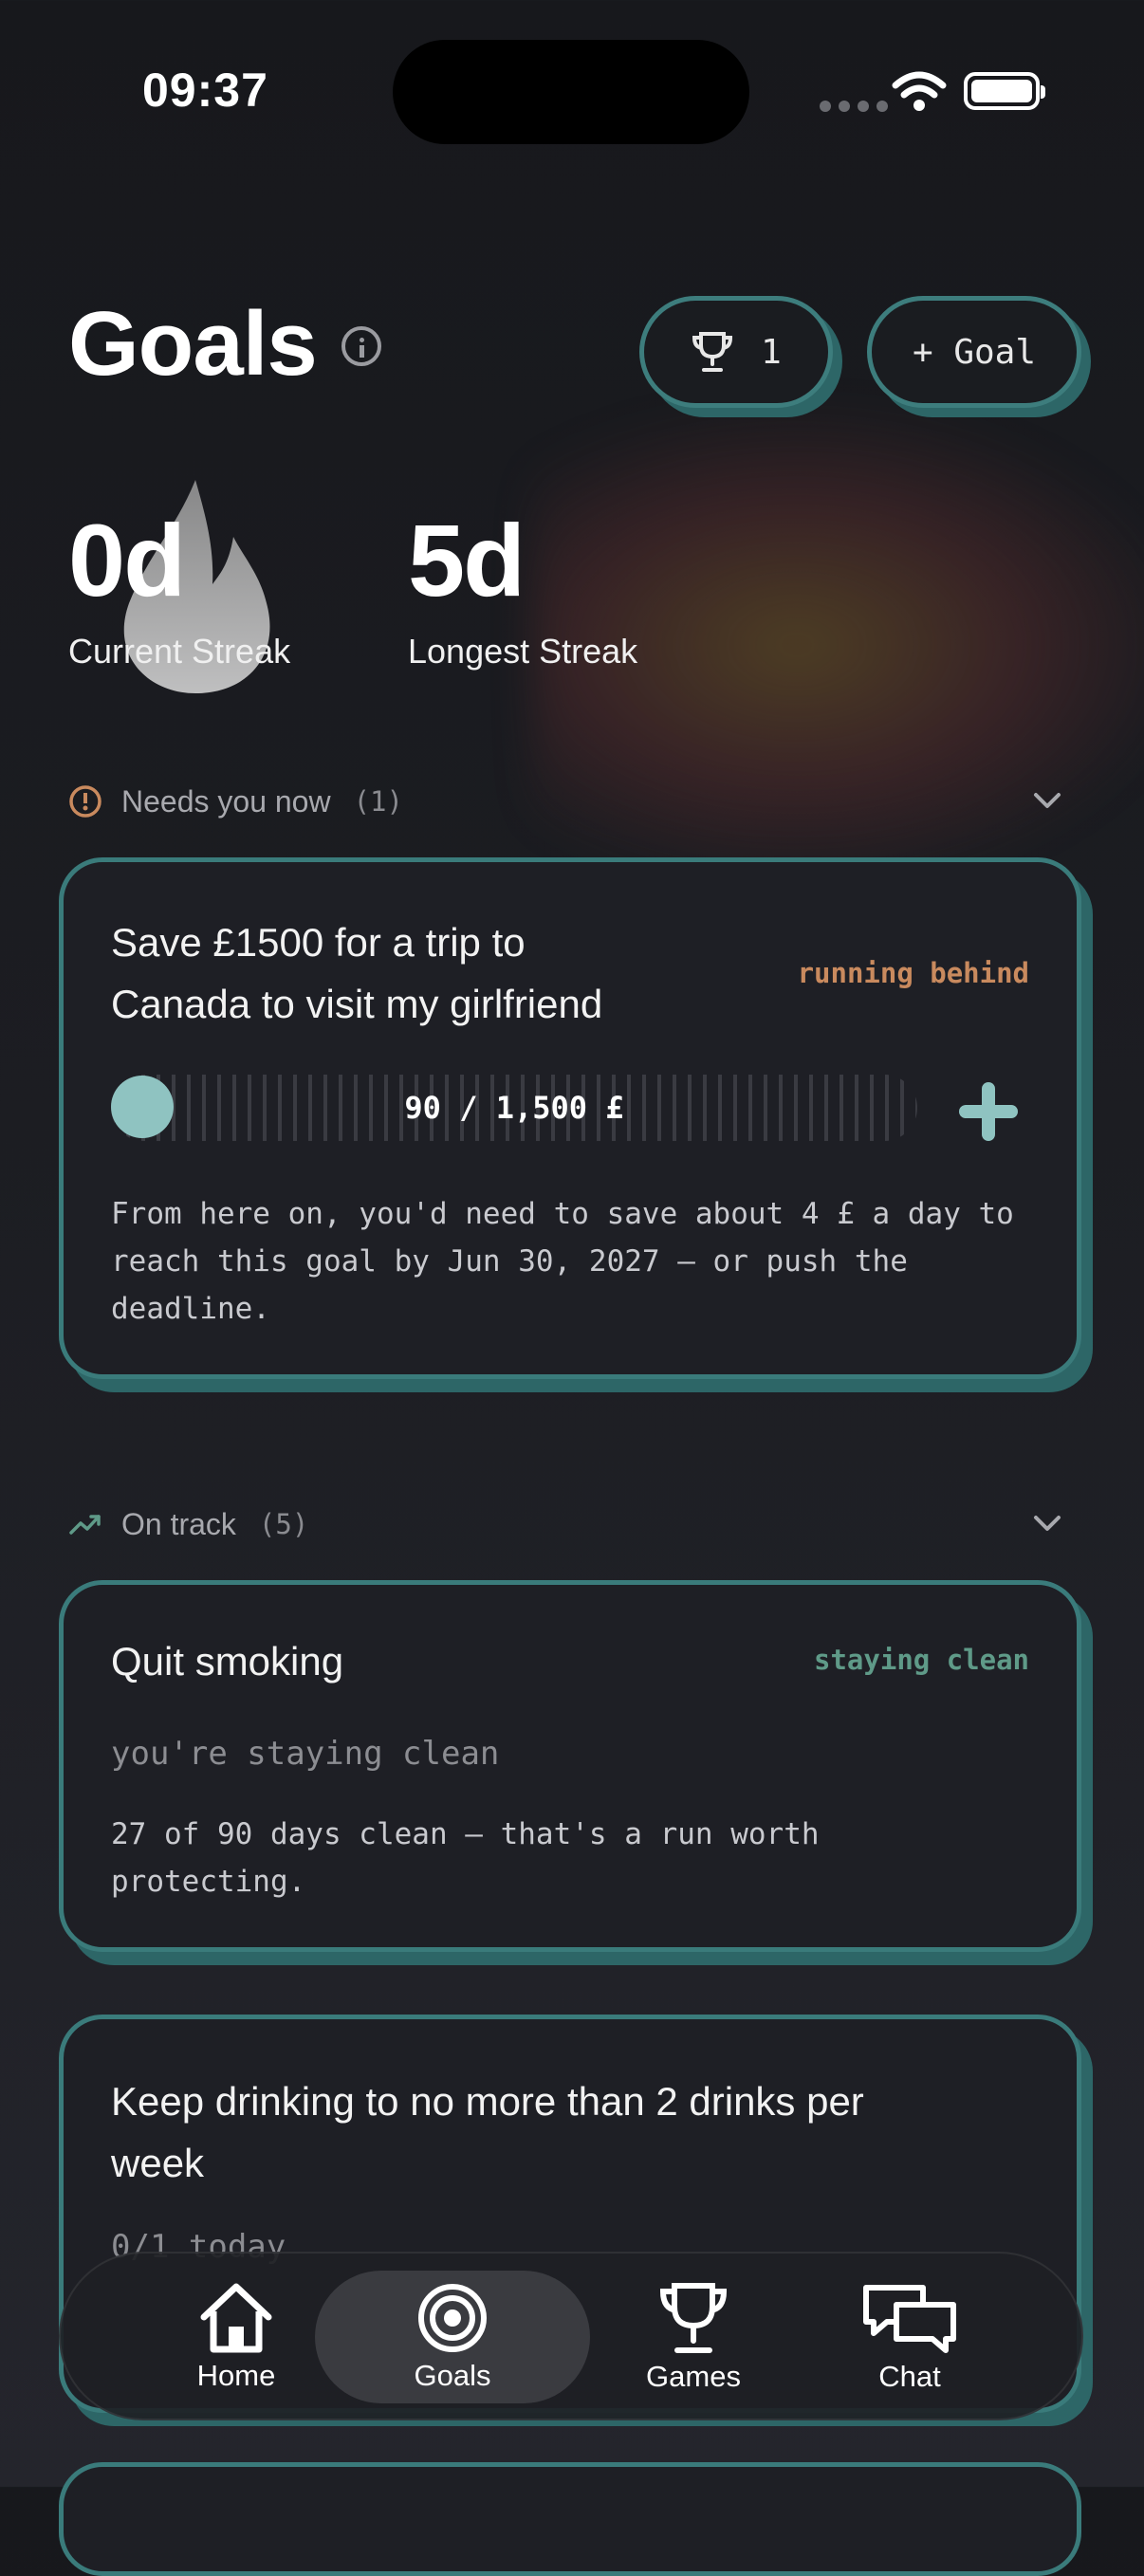 The width and height of the screenshot is (1144, 2576). I want to click on status-badge: staying clean, so click(921, 1660).